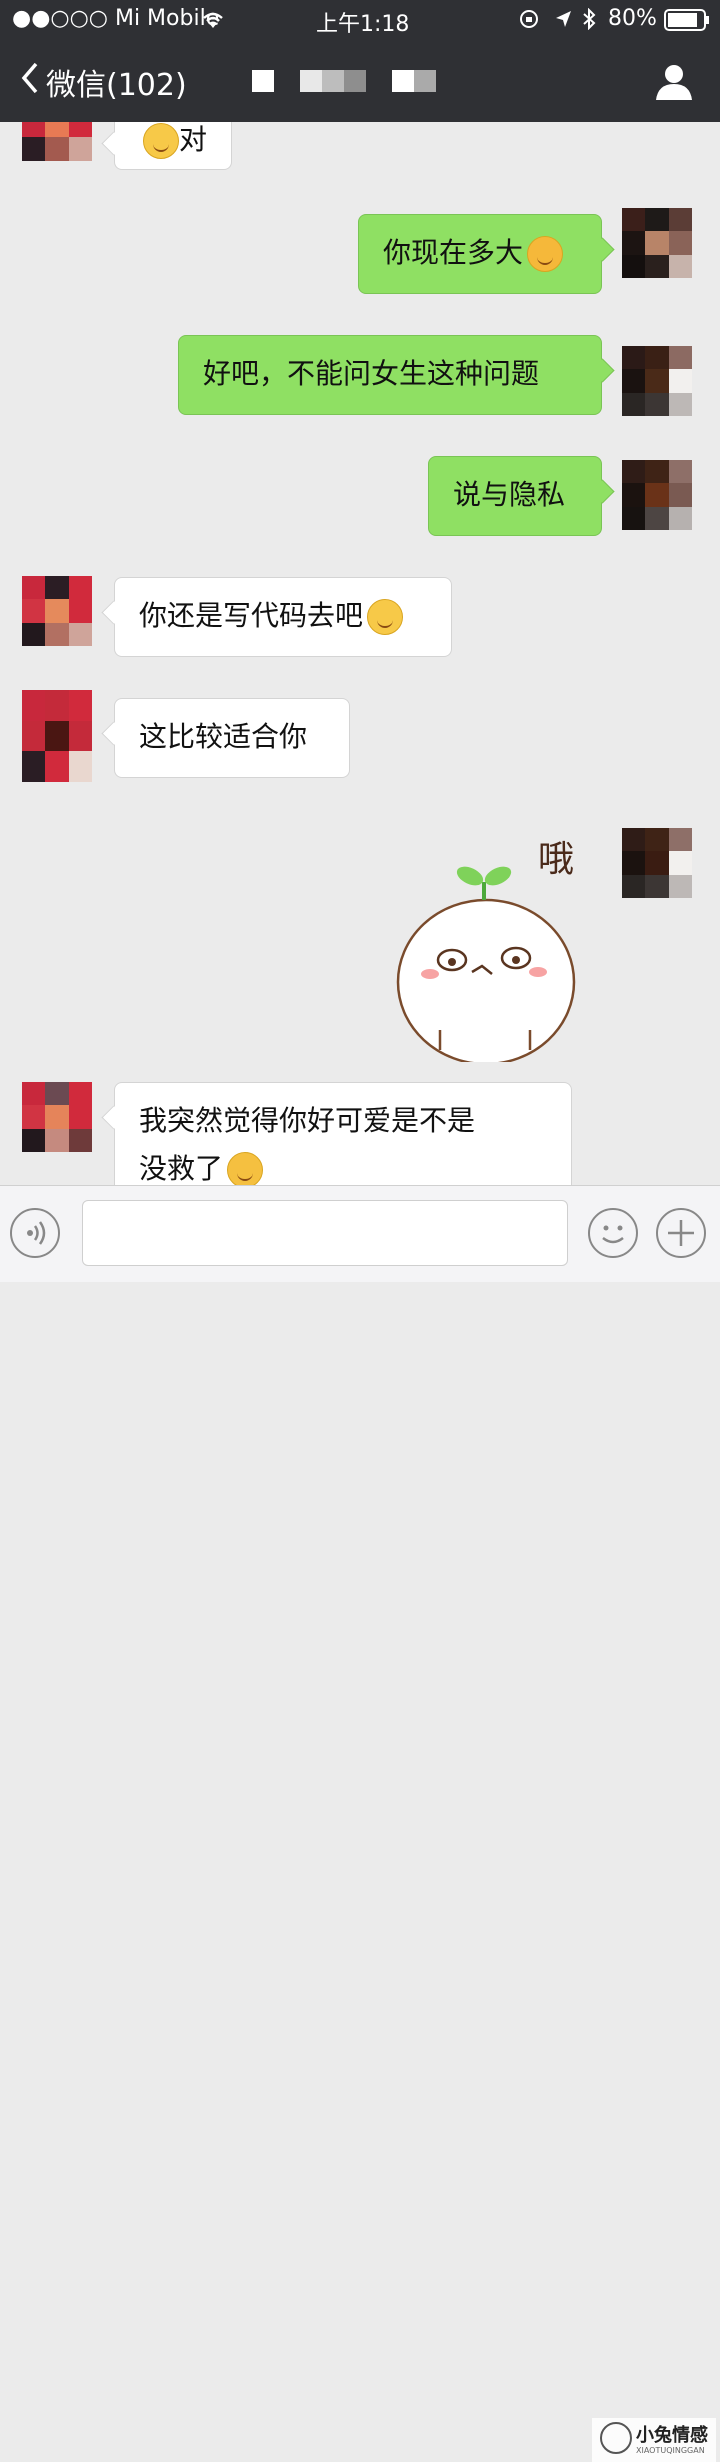 The image size is (720, 2462). What do you see at coordinates (509, 494) in the screenshot?
I see `message-text: 说与隐私` at bounding box center [509, 494].